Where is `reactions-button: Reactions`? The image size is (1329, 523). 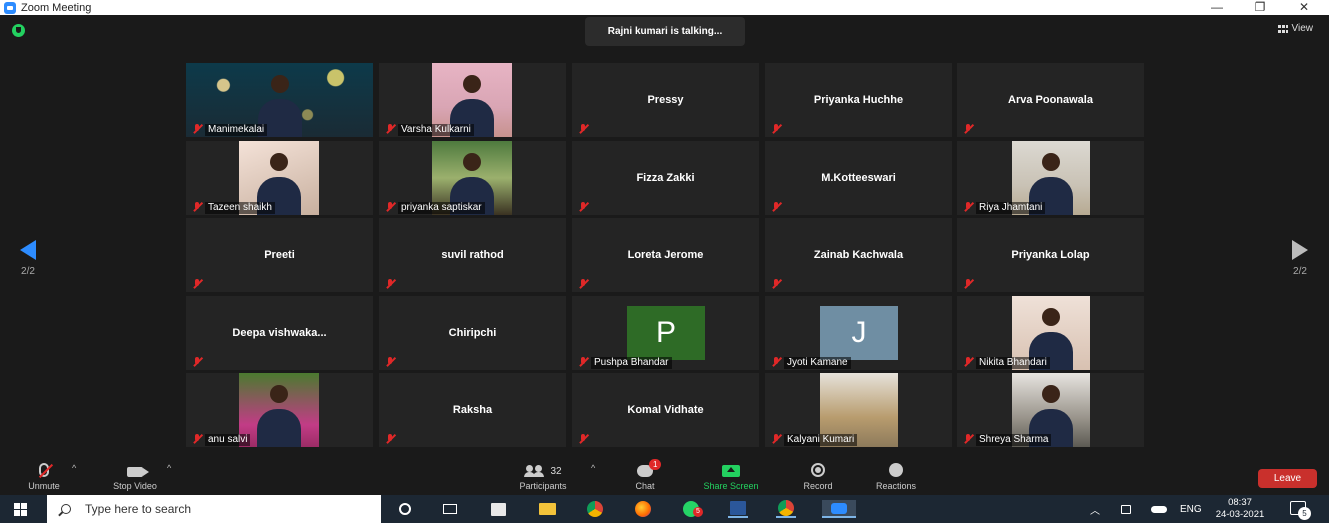
reactions-button: Reactions is located at coordinates (896, 475).